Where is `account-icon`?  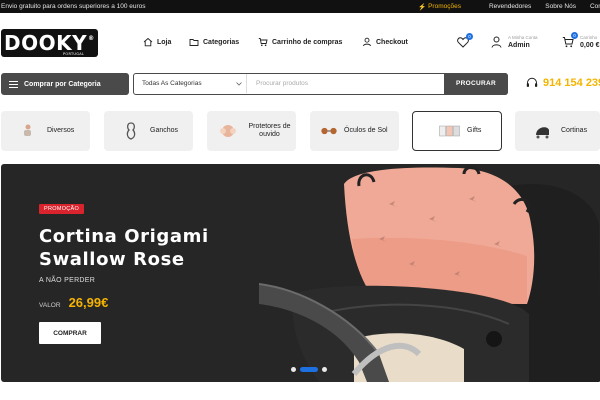 account-icon is located at coordinates (496, 42).